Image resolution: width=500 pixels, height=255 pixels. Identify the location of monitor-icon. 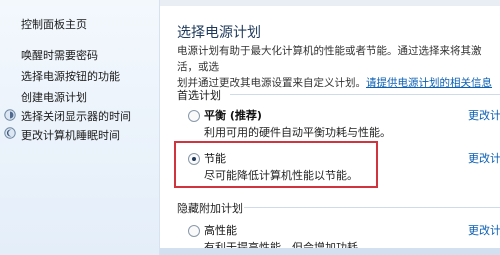
(10, 115).